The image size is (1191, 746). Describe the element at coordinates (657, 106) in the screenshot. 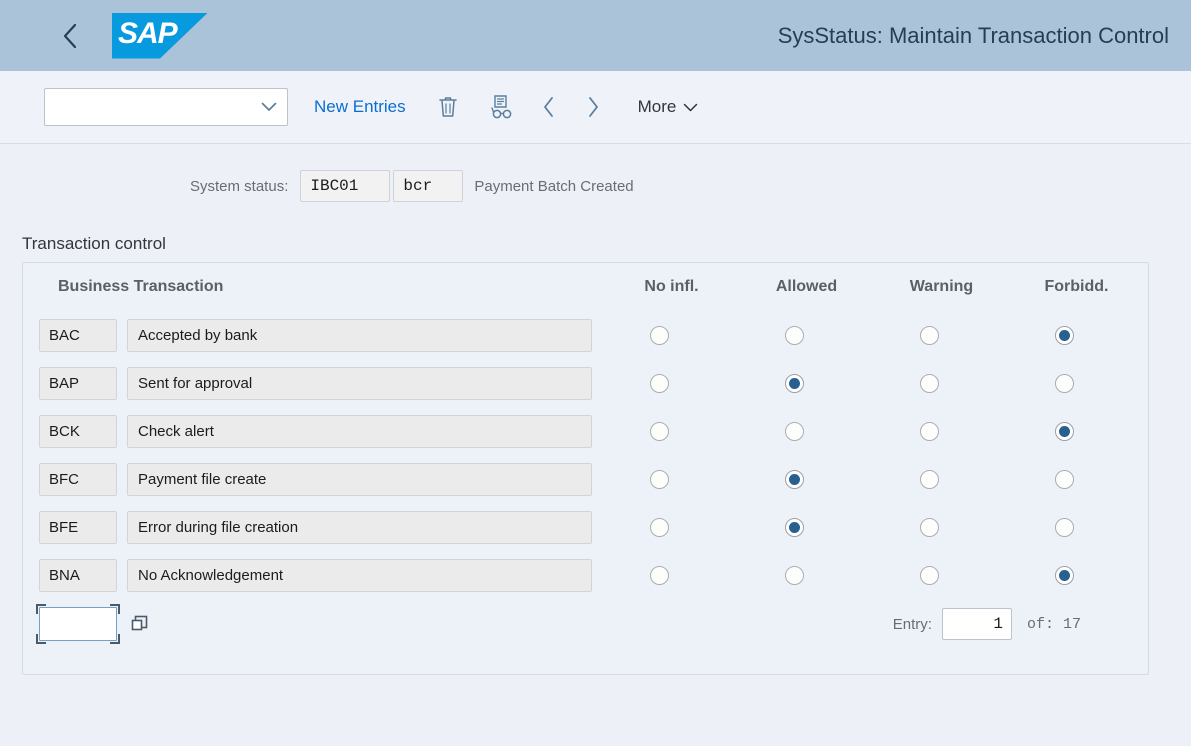

I see `more-menu-label: More` at that location.